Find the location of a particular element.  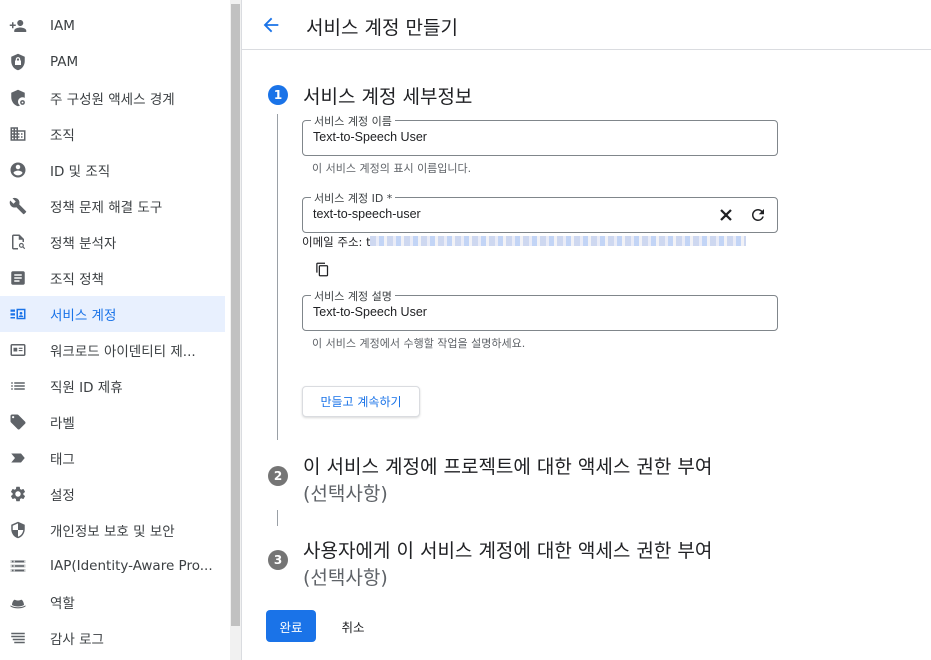

arrow-back-icon is located at coordinates (271, 25).